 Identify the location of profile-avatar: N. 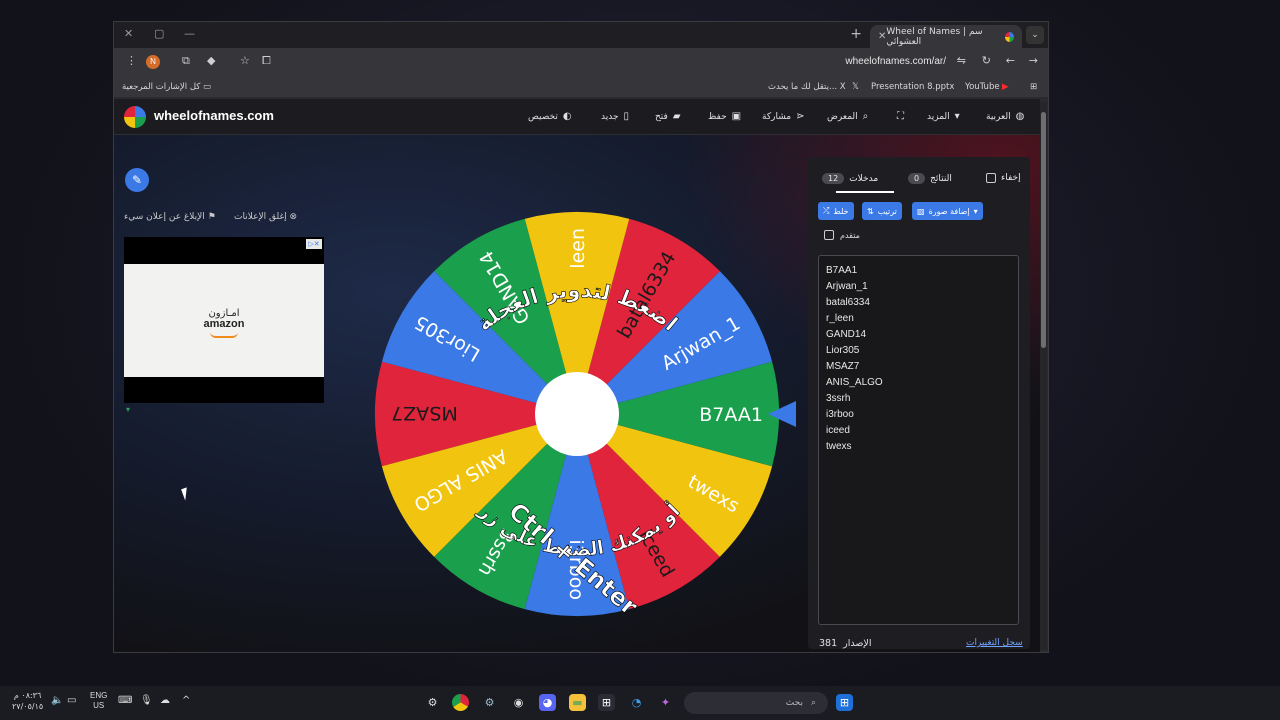
(153, 62).